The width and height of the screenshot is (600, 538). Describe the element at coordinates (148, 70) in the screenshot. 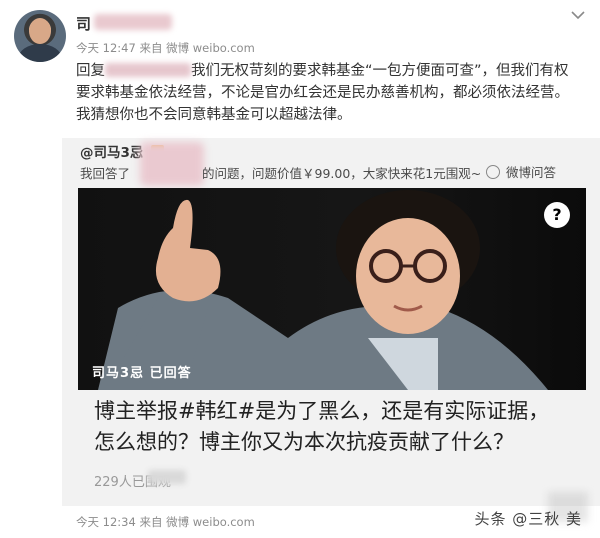

I see `reply-target-blur` at that location.